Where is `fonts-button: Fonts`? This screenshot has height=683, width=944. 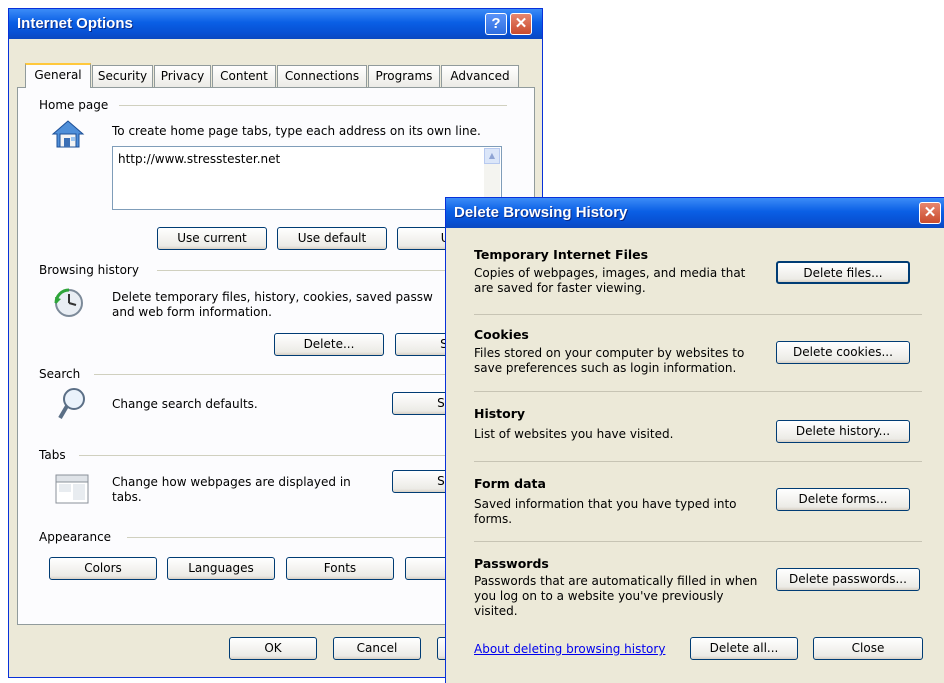 fonts-button: Fonts is located at coordinates (340, 568).